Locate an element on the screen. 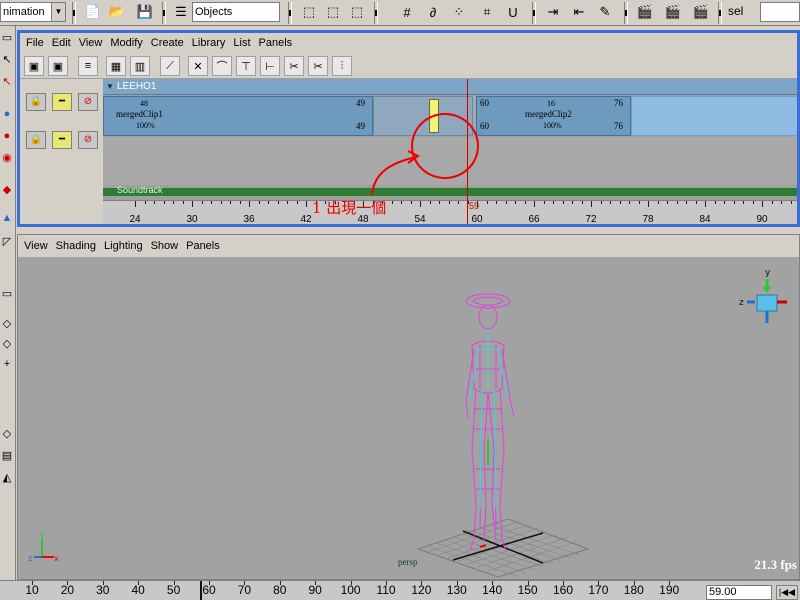 Image resolution: width=800 pixels, height=600 pixels. snap-curve-icon: ∂ is located at coordinates (433, 12).